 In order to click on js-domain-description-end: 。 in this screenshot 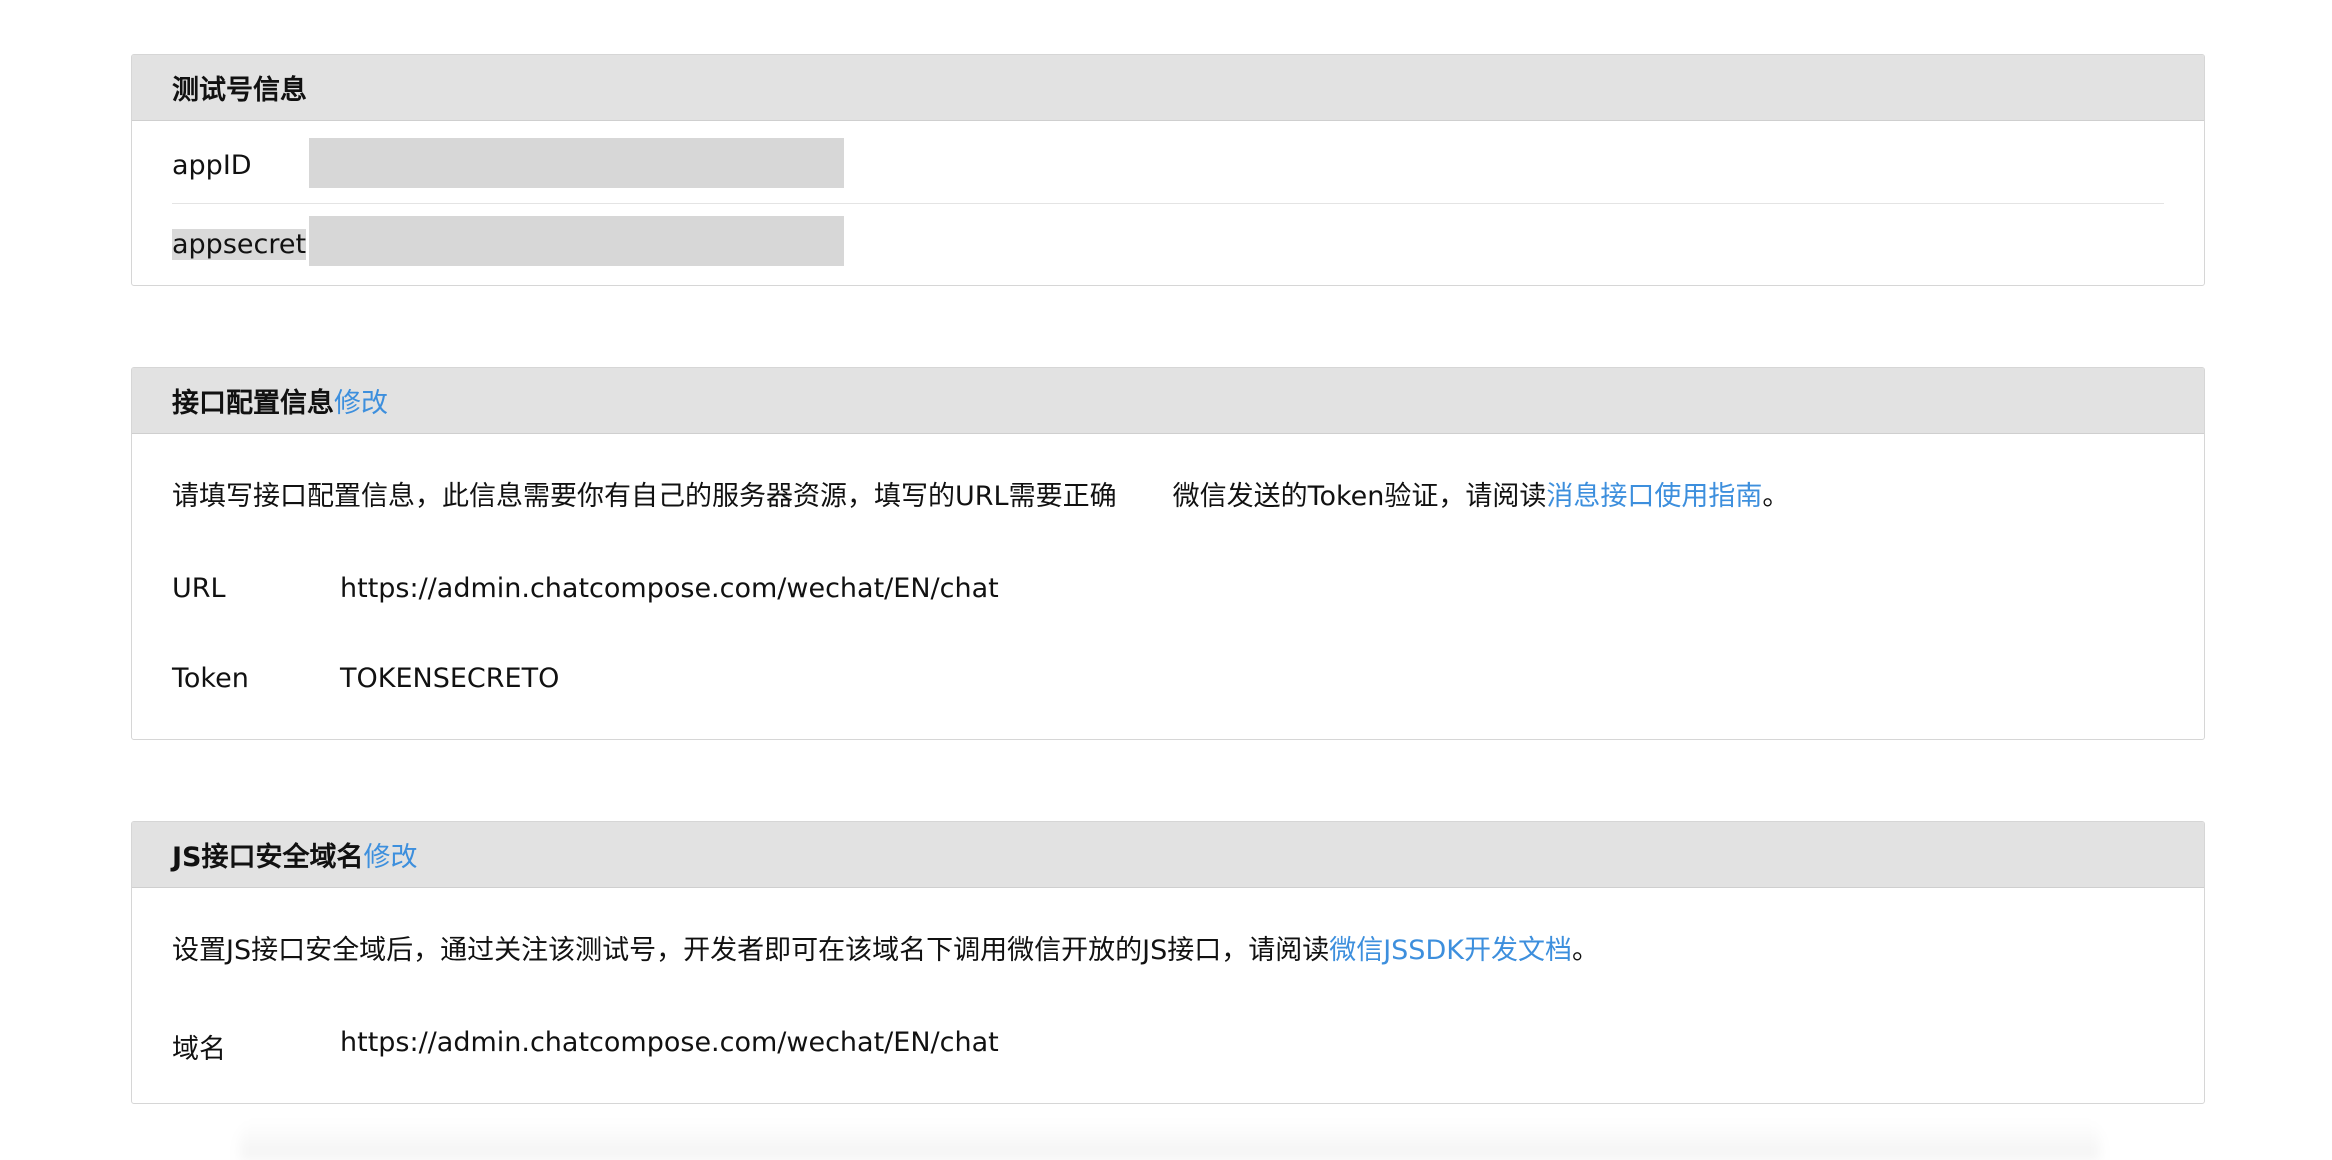, I will do `click(1585, 950)`.